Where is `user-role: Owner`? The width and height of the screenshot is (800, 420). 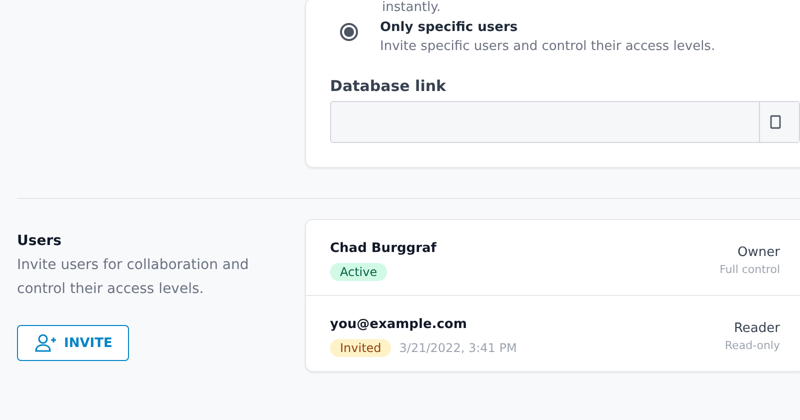 user-role: Owner is located at coordinates (758, 252).